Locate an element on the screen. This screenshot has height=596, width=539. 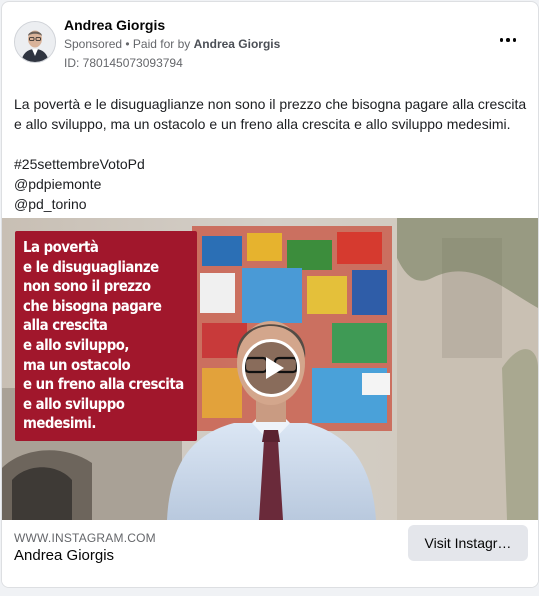
avatar-portrait is located at coordinates (35, 42).